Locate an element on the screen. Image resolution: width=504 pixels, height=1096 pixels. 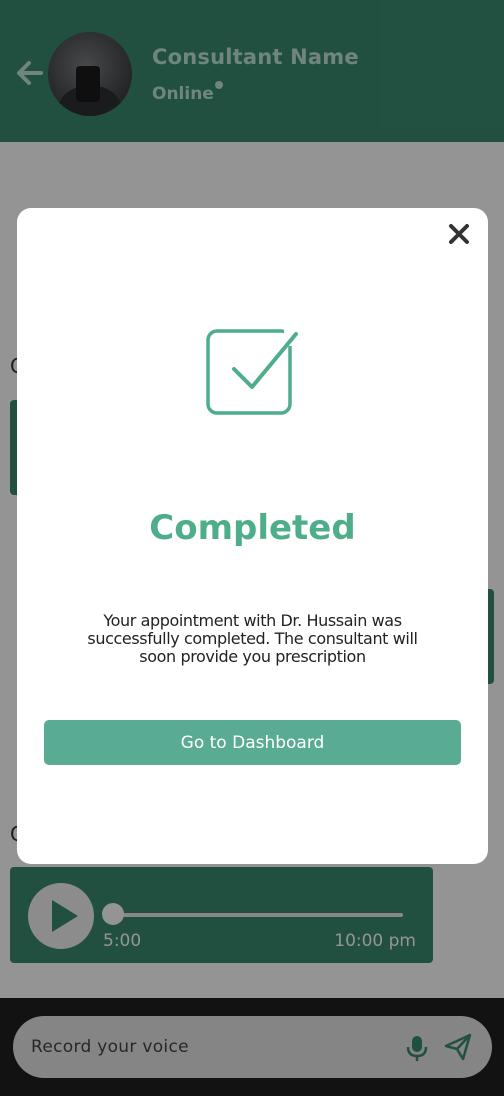
go-to-dashboard-button: Go to Dashboard is located at coordinates (252, 742).